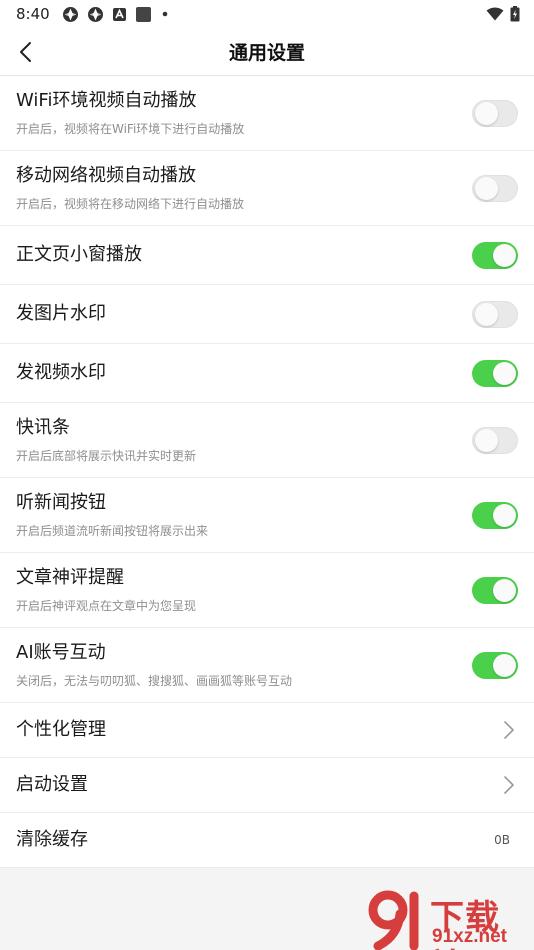 The image size is (534, 950). I want to click on title-bar: 通用设置, so click(267, 52).